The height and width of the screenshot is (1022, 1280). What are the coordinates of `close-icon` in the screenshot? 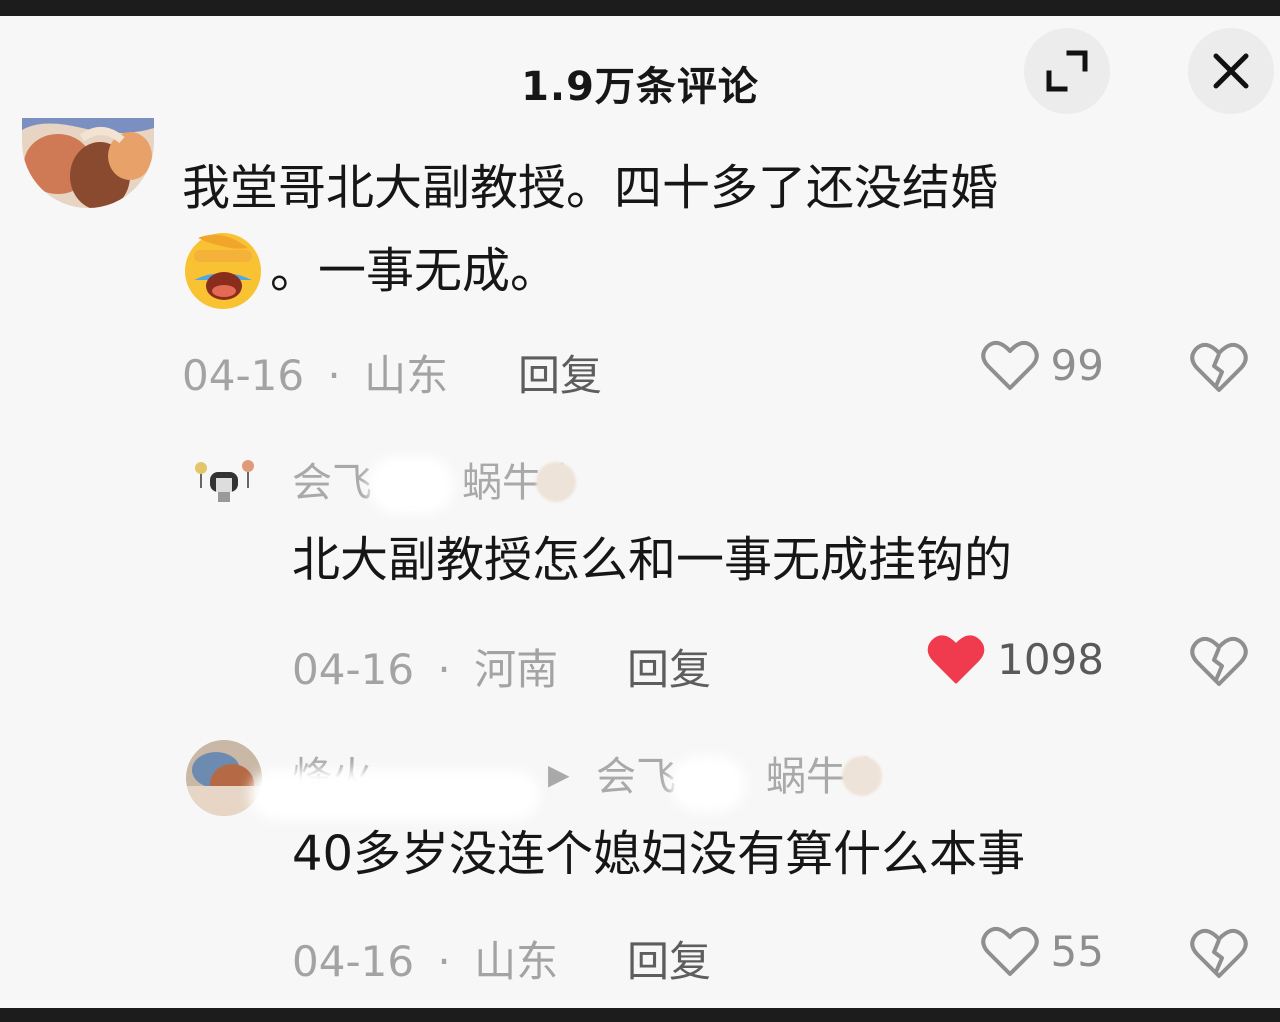 It's located at (1231, 71).